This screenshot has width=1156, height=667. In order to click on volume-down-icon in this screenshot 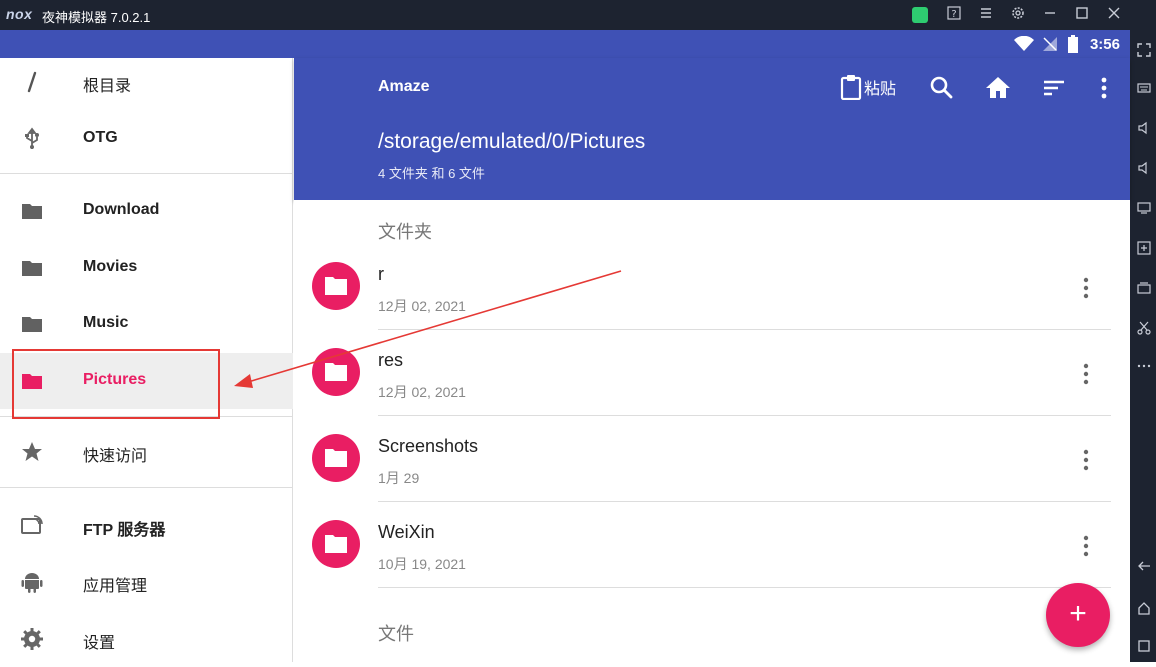, I will do `click(1144, 170)`.